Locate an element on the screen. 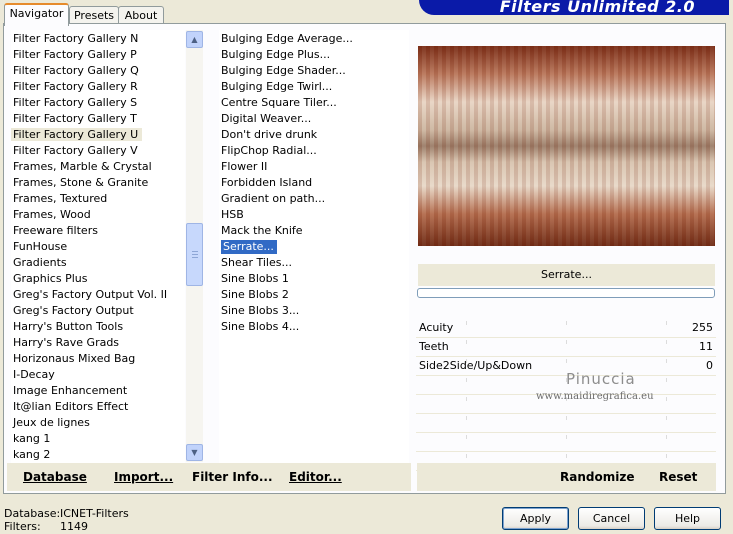 This screenshot has width=733, height=534. filter-item: Sine Blobs 1 is located at coordinates (314, 279).